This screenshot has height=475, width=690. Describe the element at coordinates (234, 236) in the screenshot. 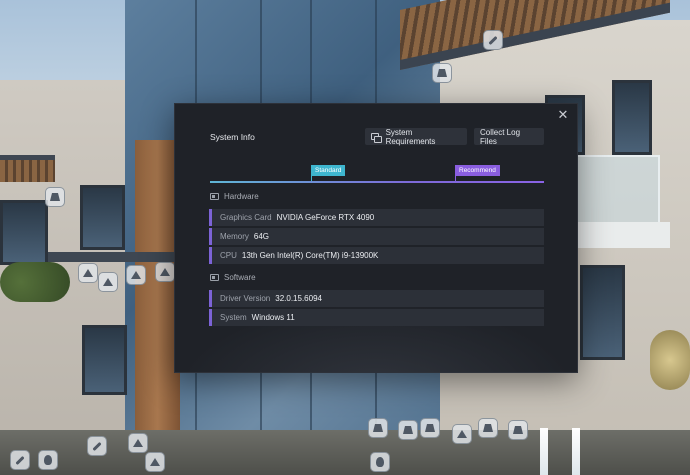

I see `row-label: Memory` at that location.